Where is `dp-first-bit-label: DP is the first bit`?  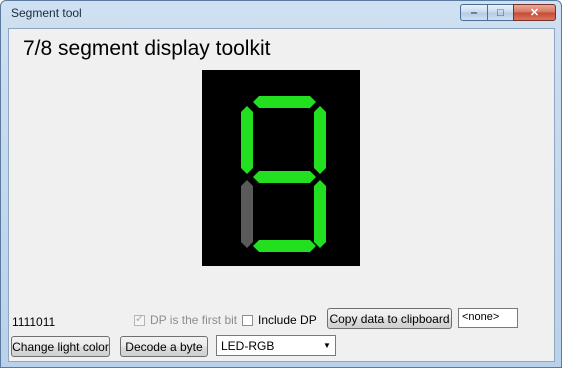 dp-first-bit-label: DP is the first bit is located at coordinates (194, 320).